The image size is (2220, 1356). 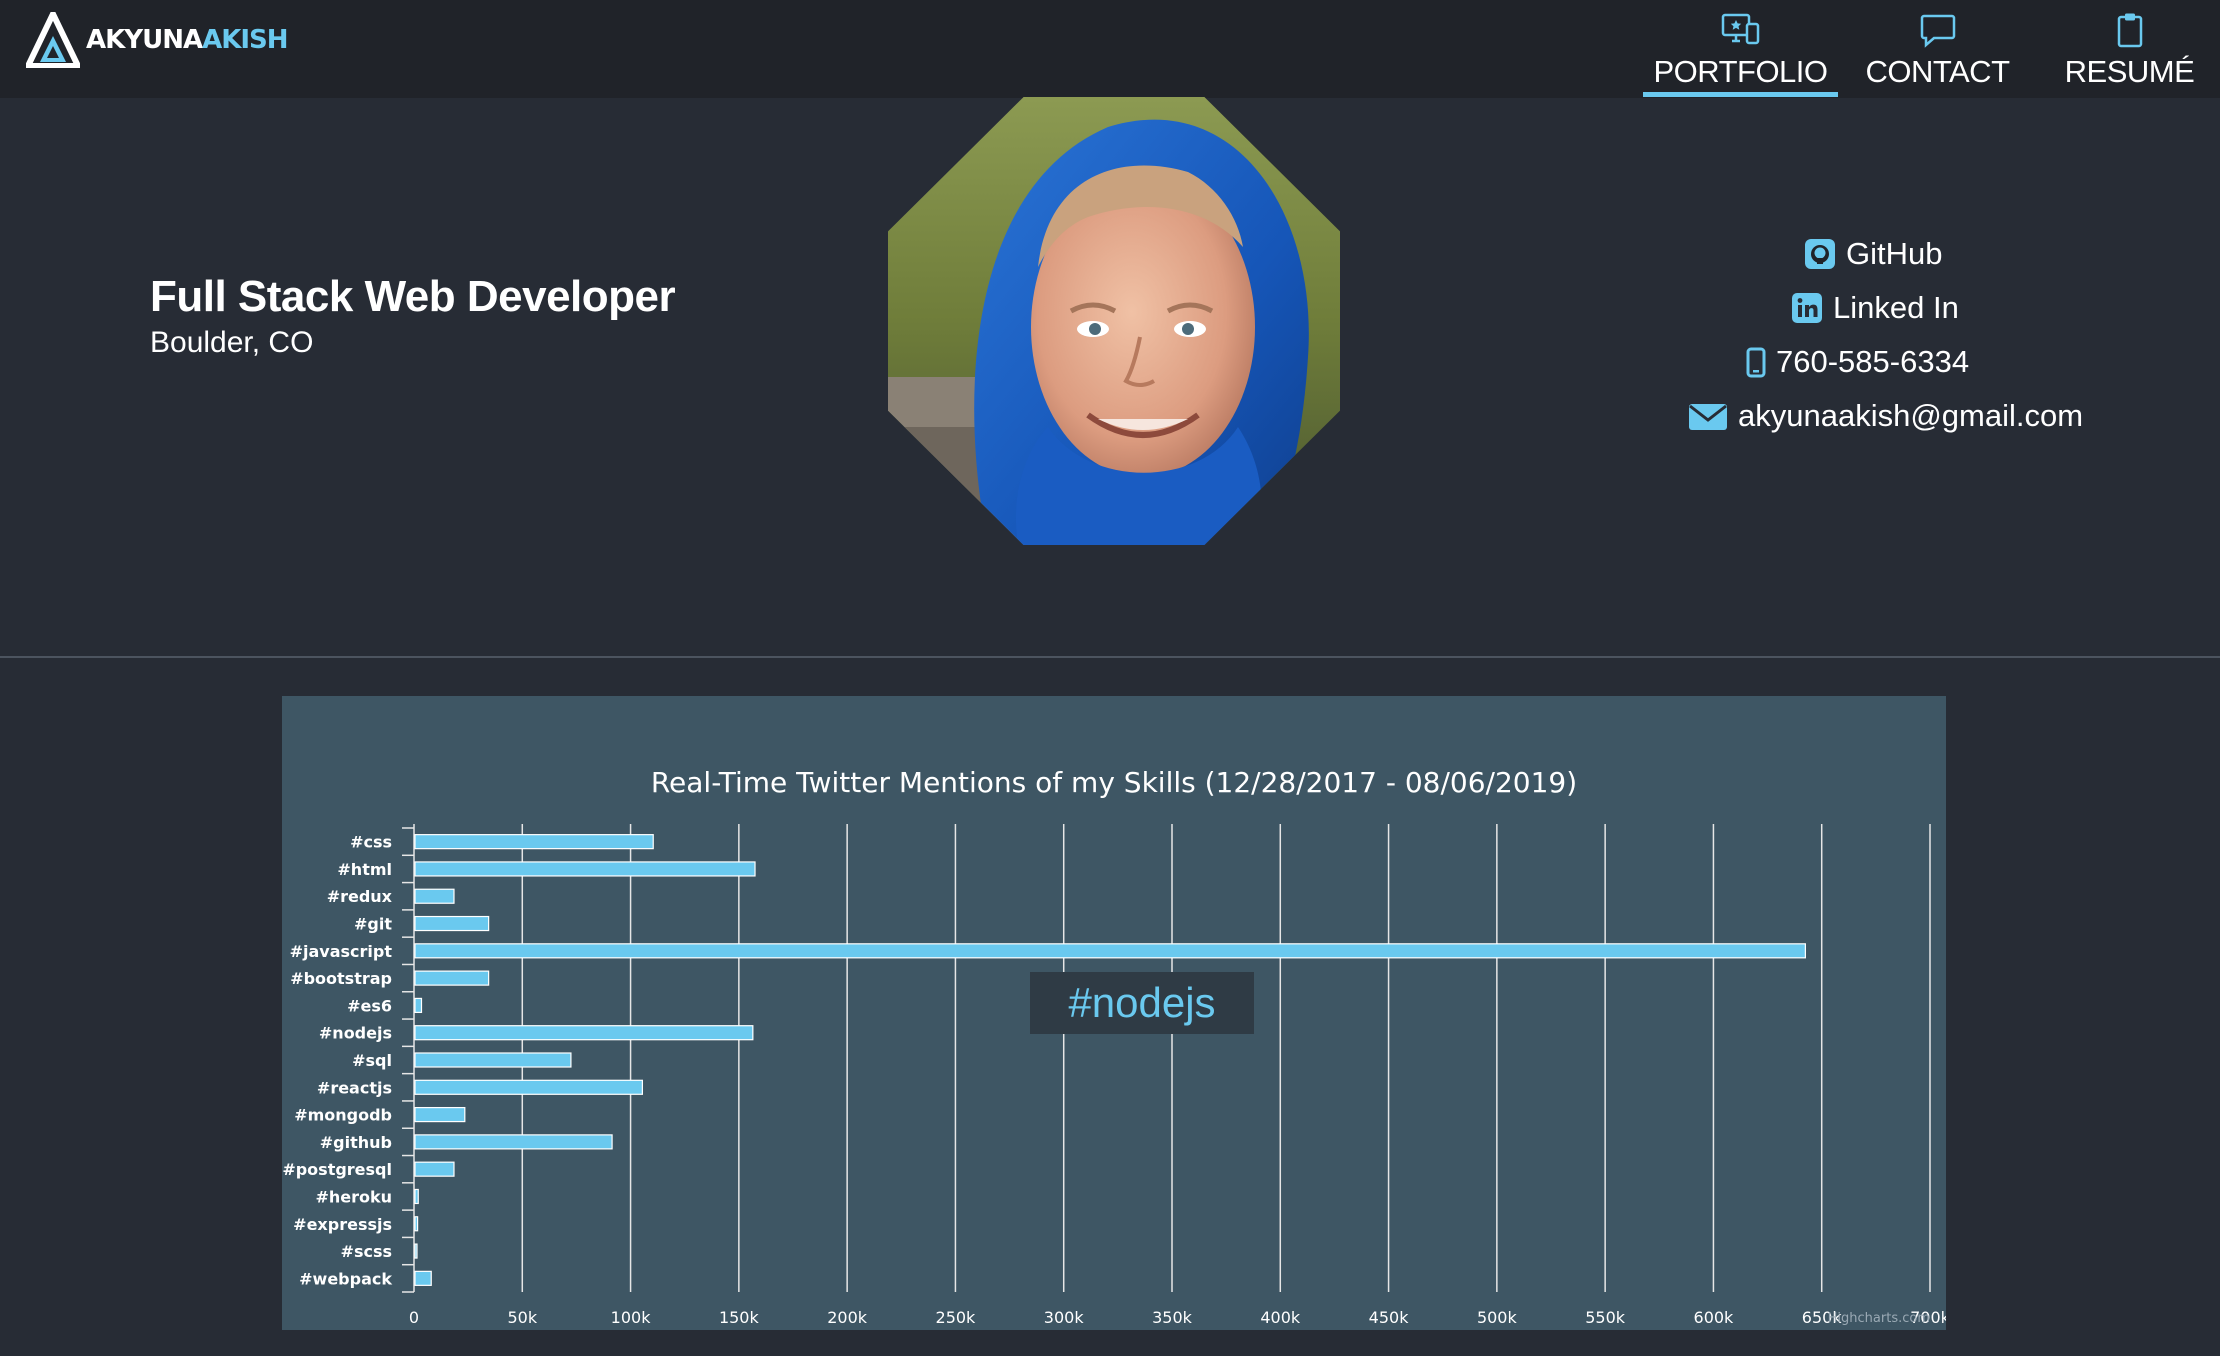 What do you see at coordinates (366, 1251) in the screenshot?
I see `category-label: #scss` at bounding box center [366, 1251].